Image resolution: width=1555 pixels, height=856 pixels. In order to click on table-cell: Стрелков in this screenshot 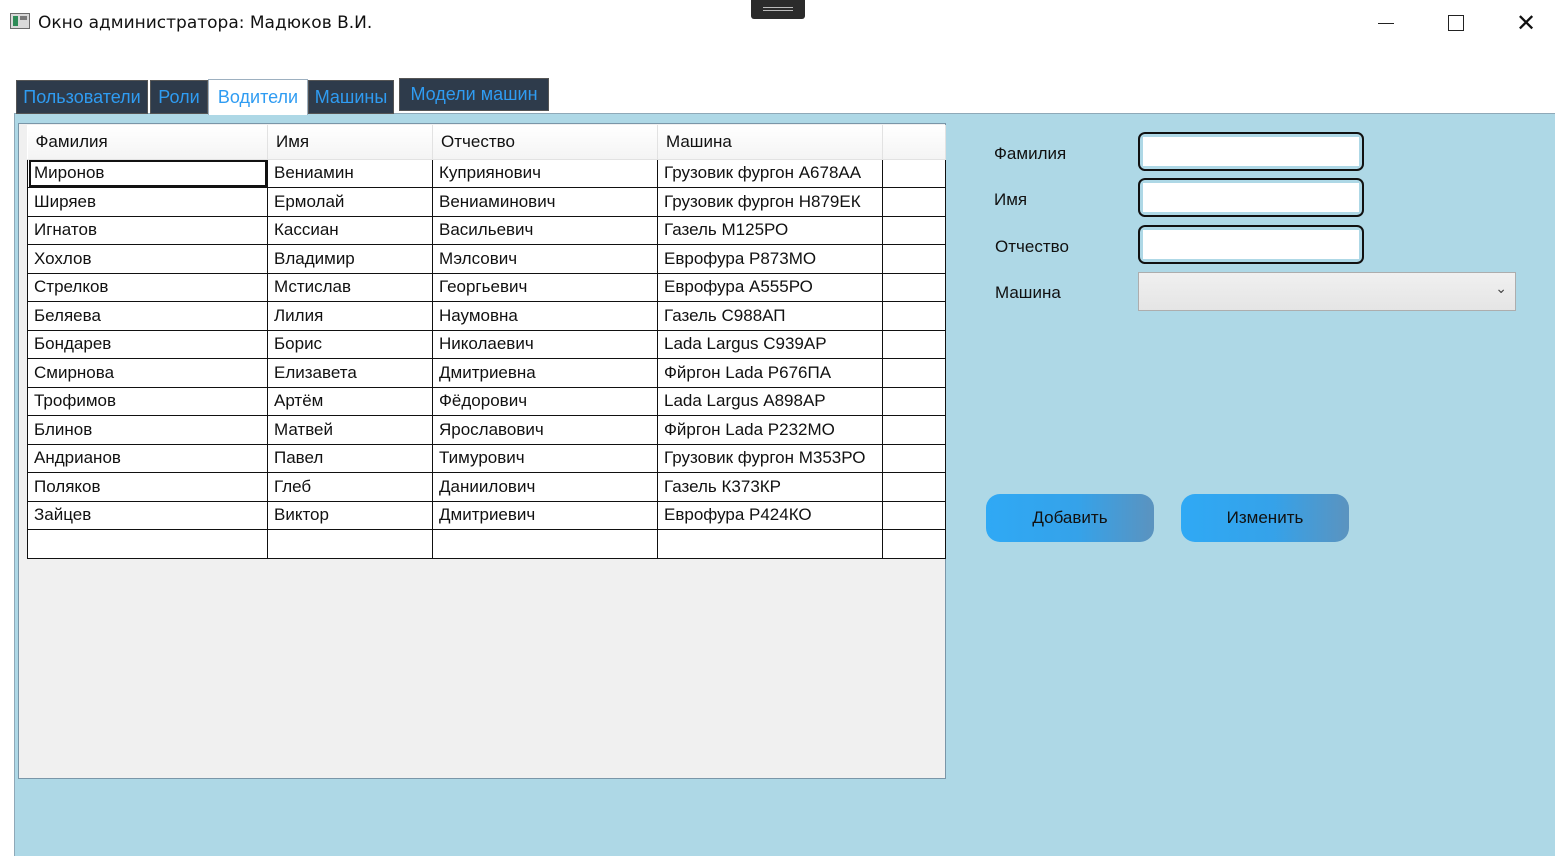, I will do `click(147, 287)`.